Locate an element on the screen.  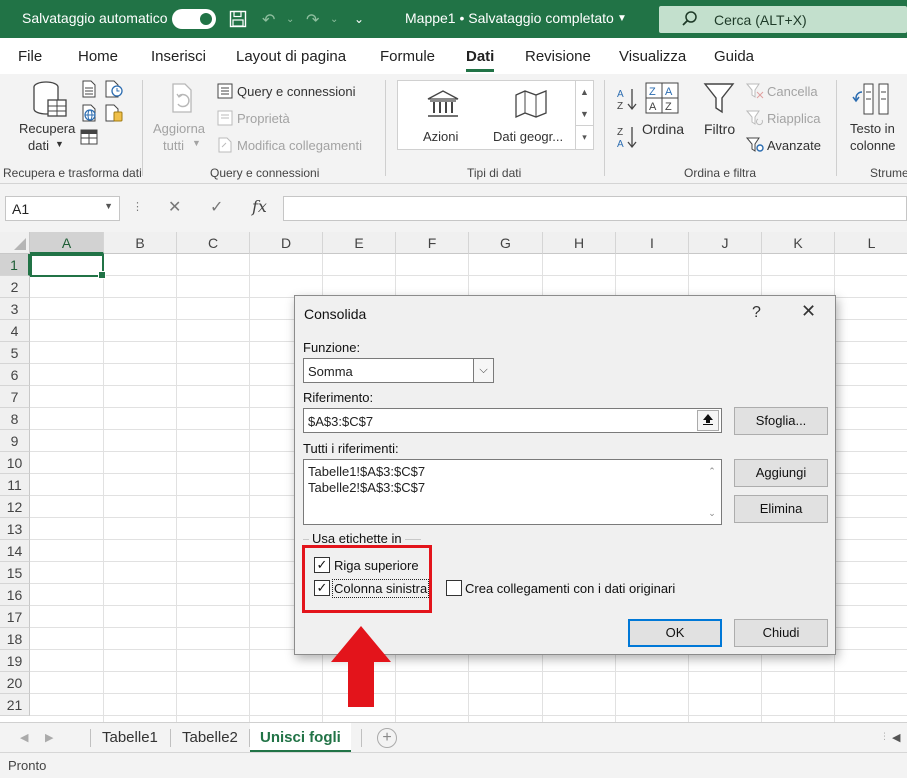
row-header-7: 7 is located at coordinates (15, 397).